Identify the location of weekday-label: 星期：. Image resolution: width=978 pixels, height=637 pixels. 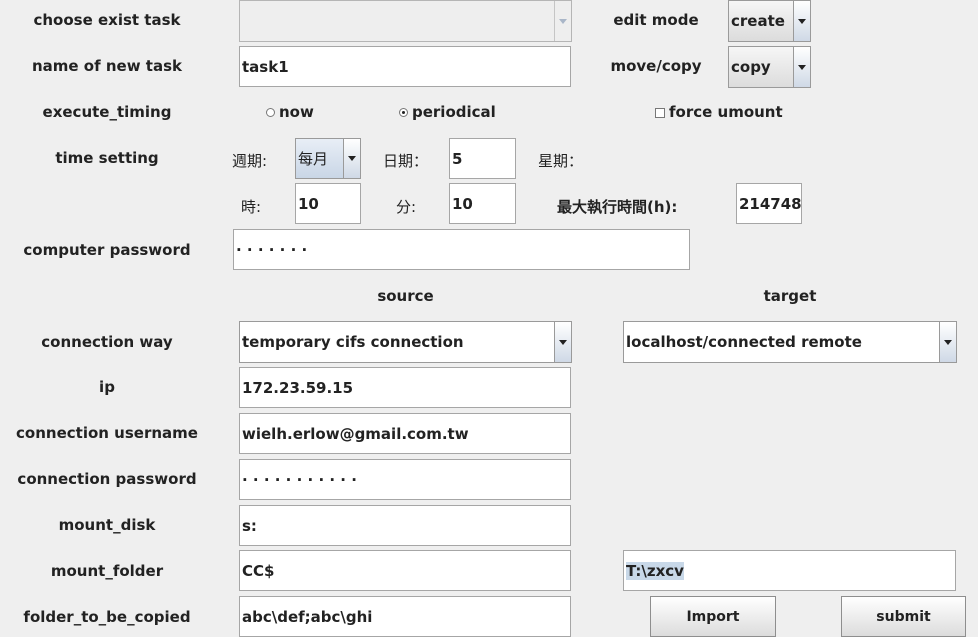
(561, 161).